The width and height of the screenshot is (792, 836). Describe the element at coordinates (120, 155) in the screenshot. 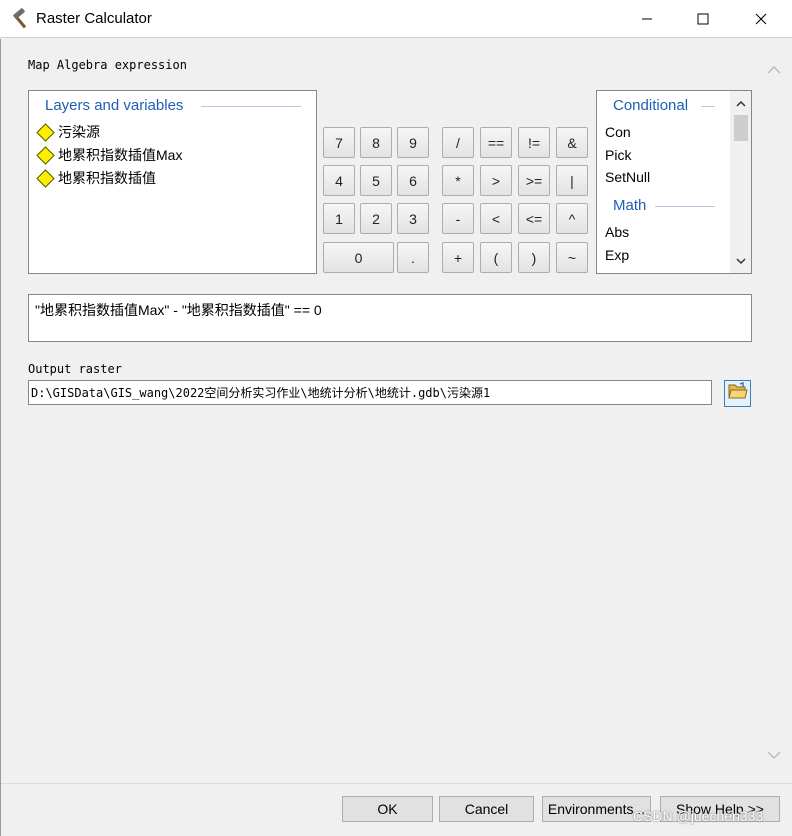

I see `layer-label: 地累积指数插值Max` at that location.